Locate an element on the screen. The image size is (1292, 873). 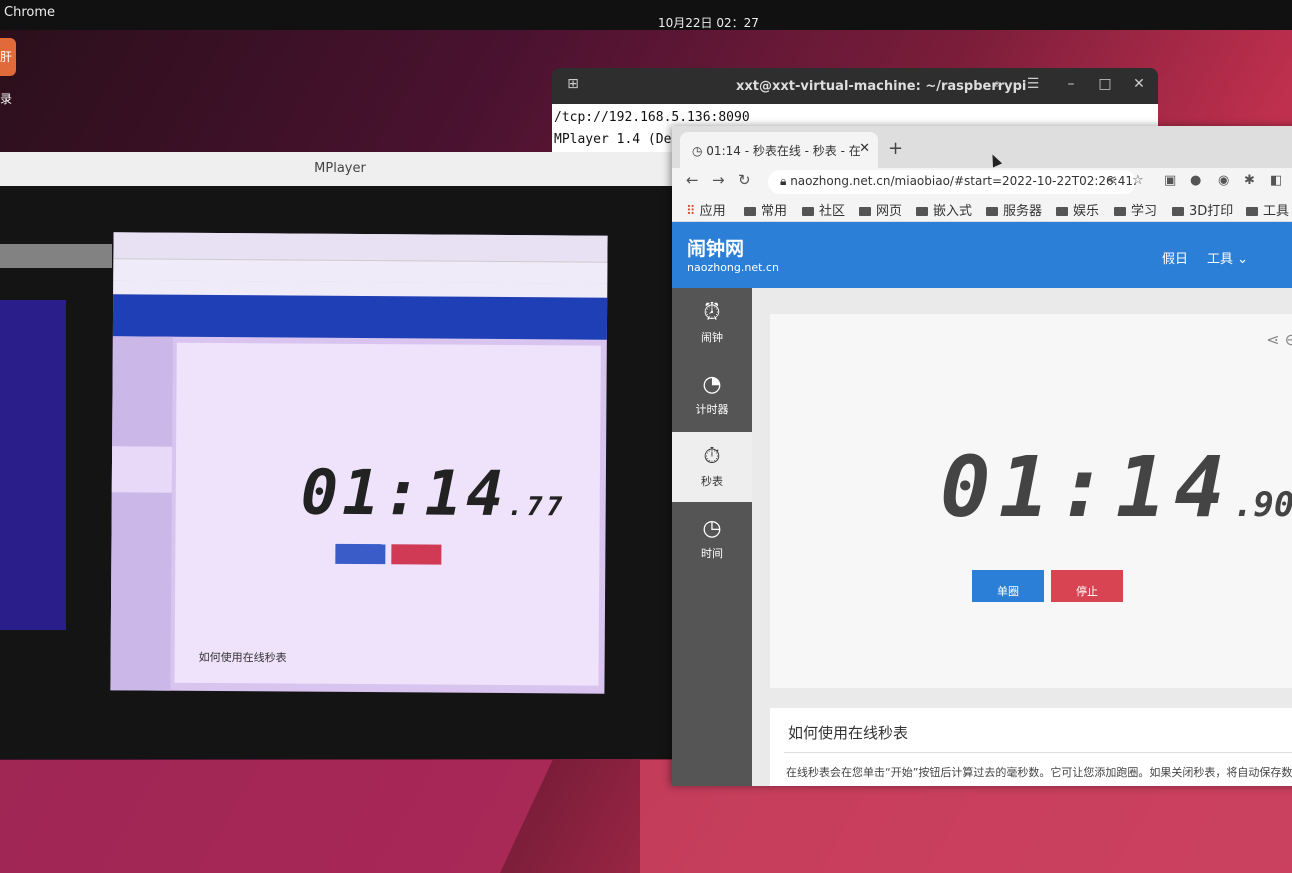
sidebar-item-time: ◷ 时间 is located at coordinates (712, 539).